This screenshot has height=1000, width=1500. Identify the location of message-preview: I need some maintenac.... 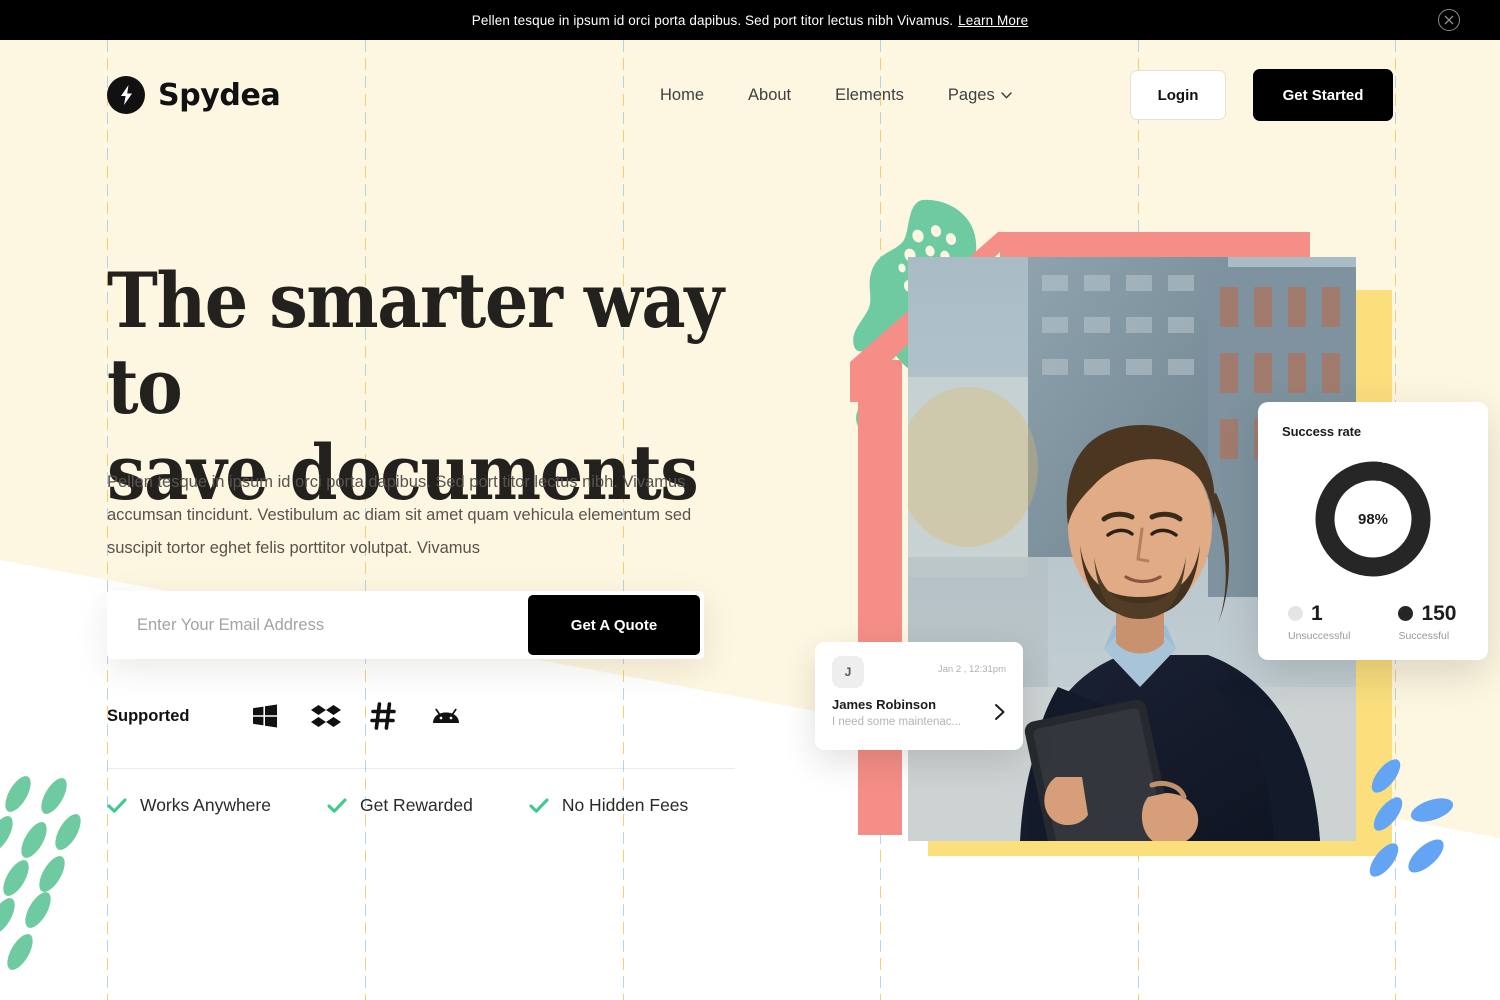
(897, 722).